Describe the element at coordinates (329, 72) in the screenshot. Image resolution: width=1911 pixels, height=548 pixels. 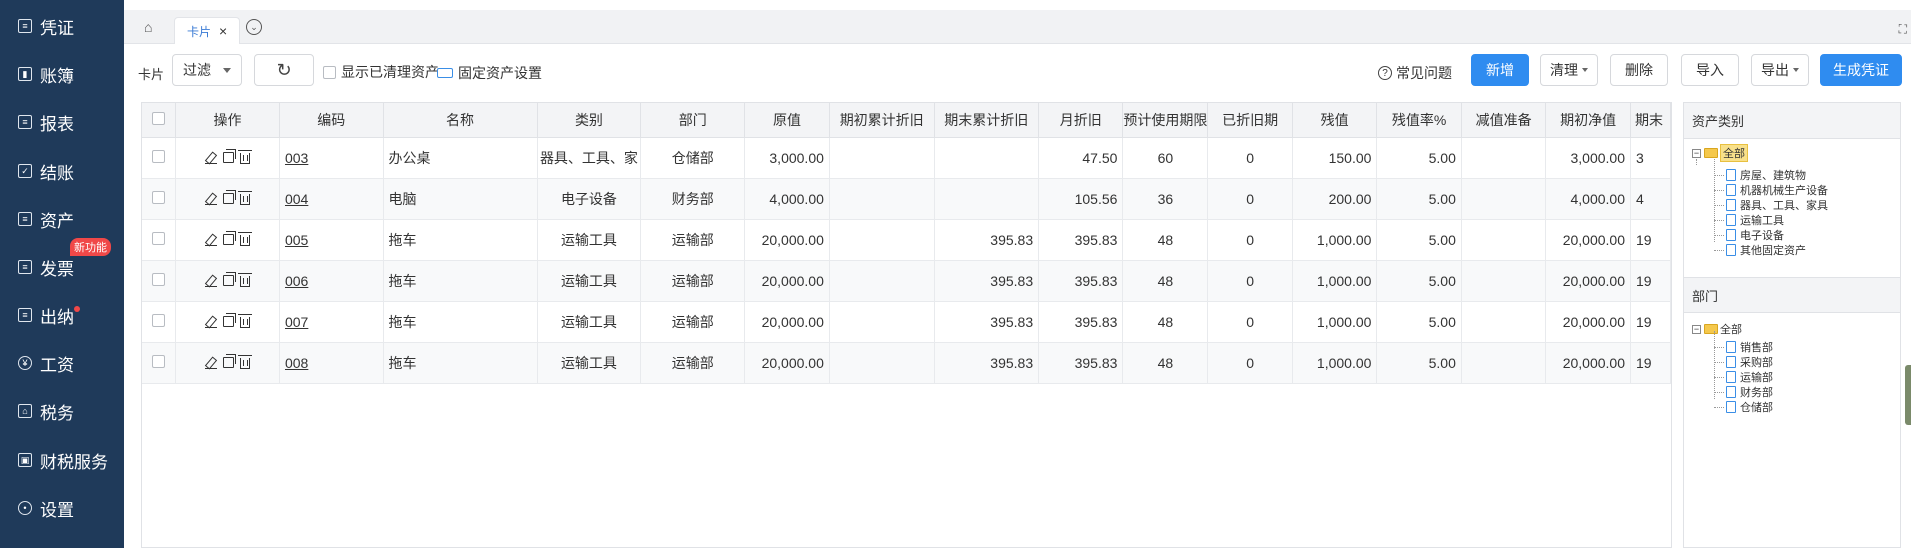
I see `checkbox` at that location.